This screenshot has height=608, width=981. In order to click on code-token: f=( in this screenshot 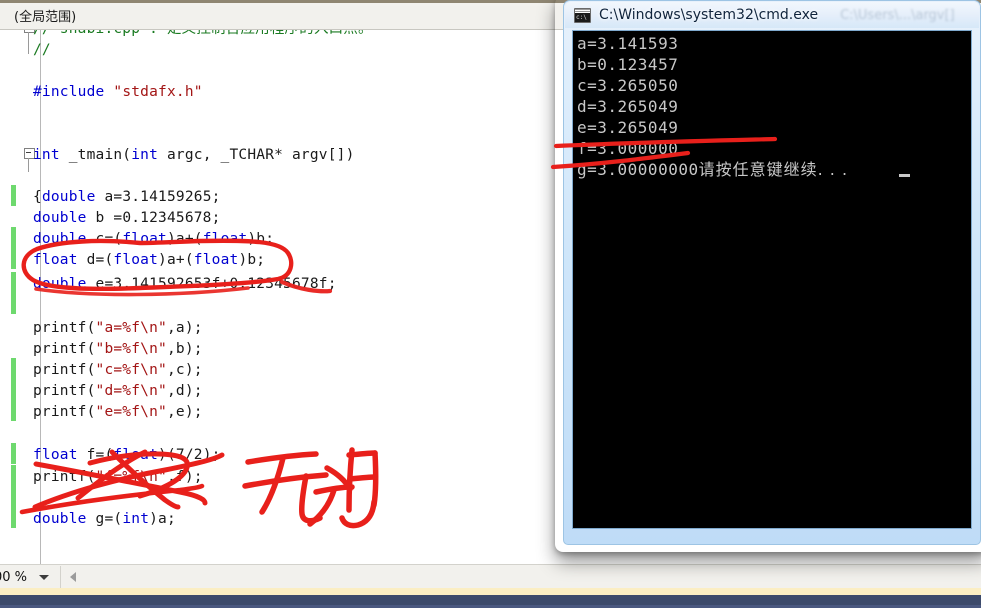, I will do `click(95, 455)`.